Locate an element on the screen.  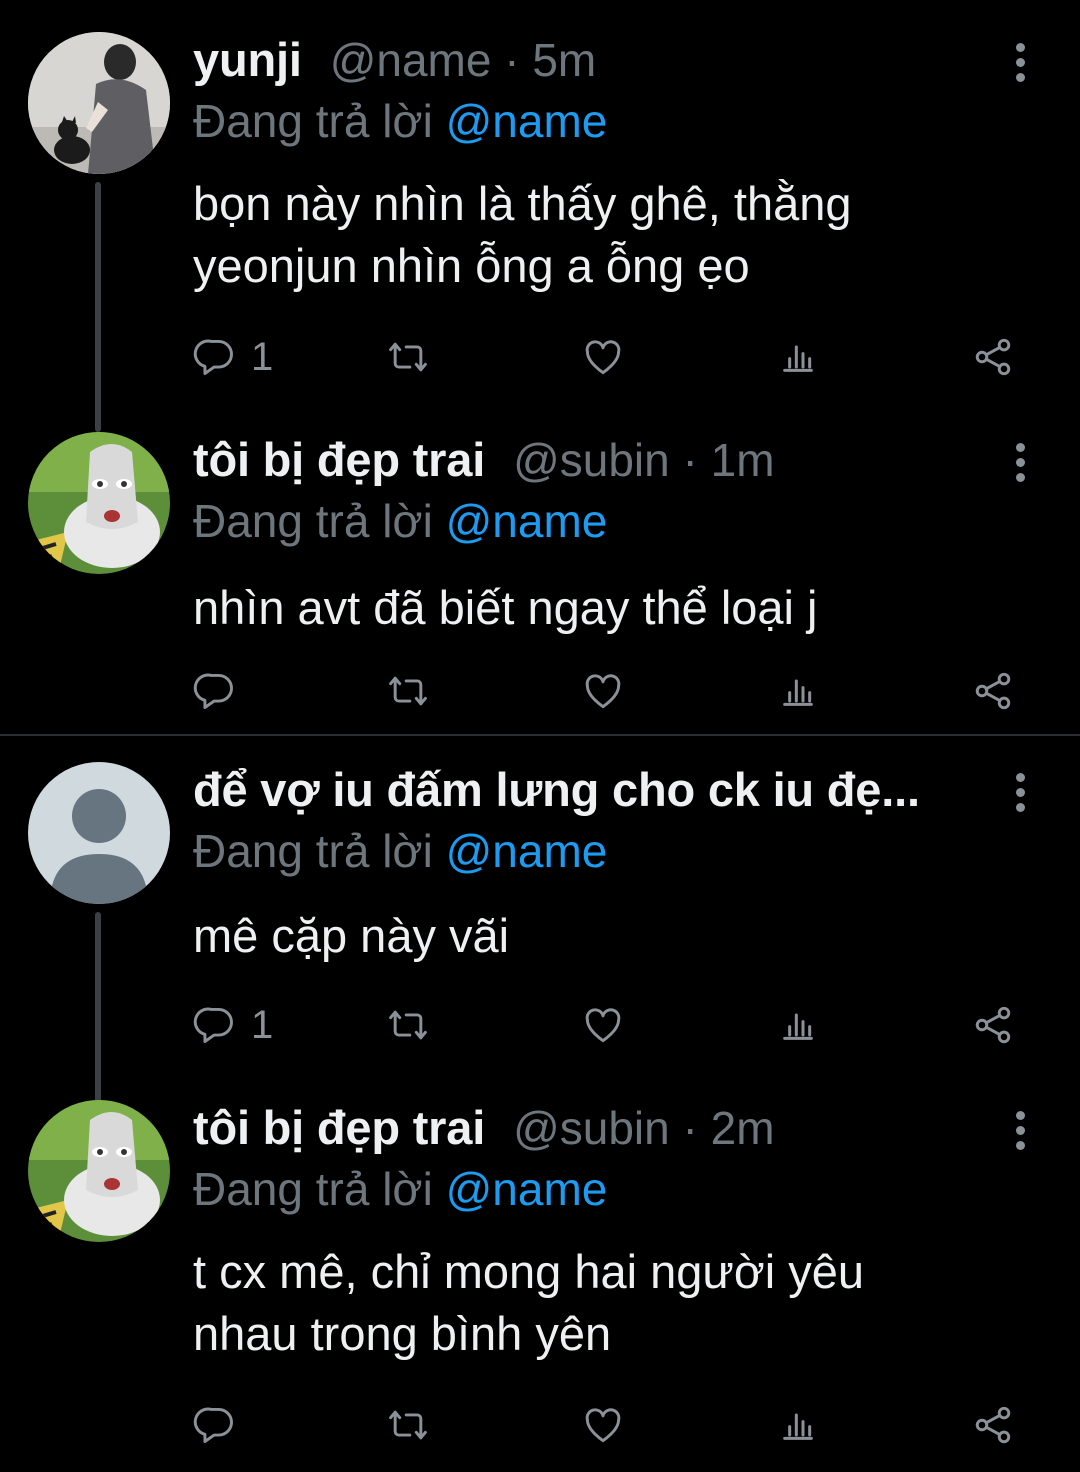
avatar-photo-icon is located at coordinates (99, 103).